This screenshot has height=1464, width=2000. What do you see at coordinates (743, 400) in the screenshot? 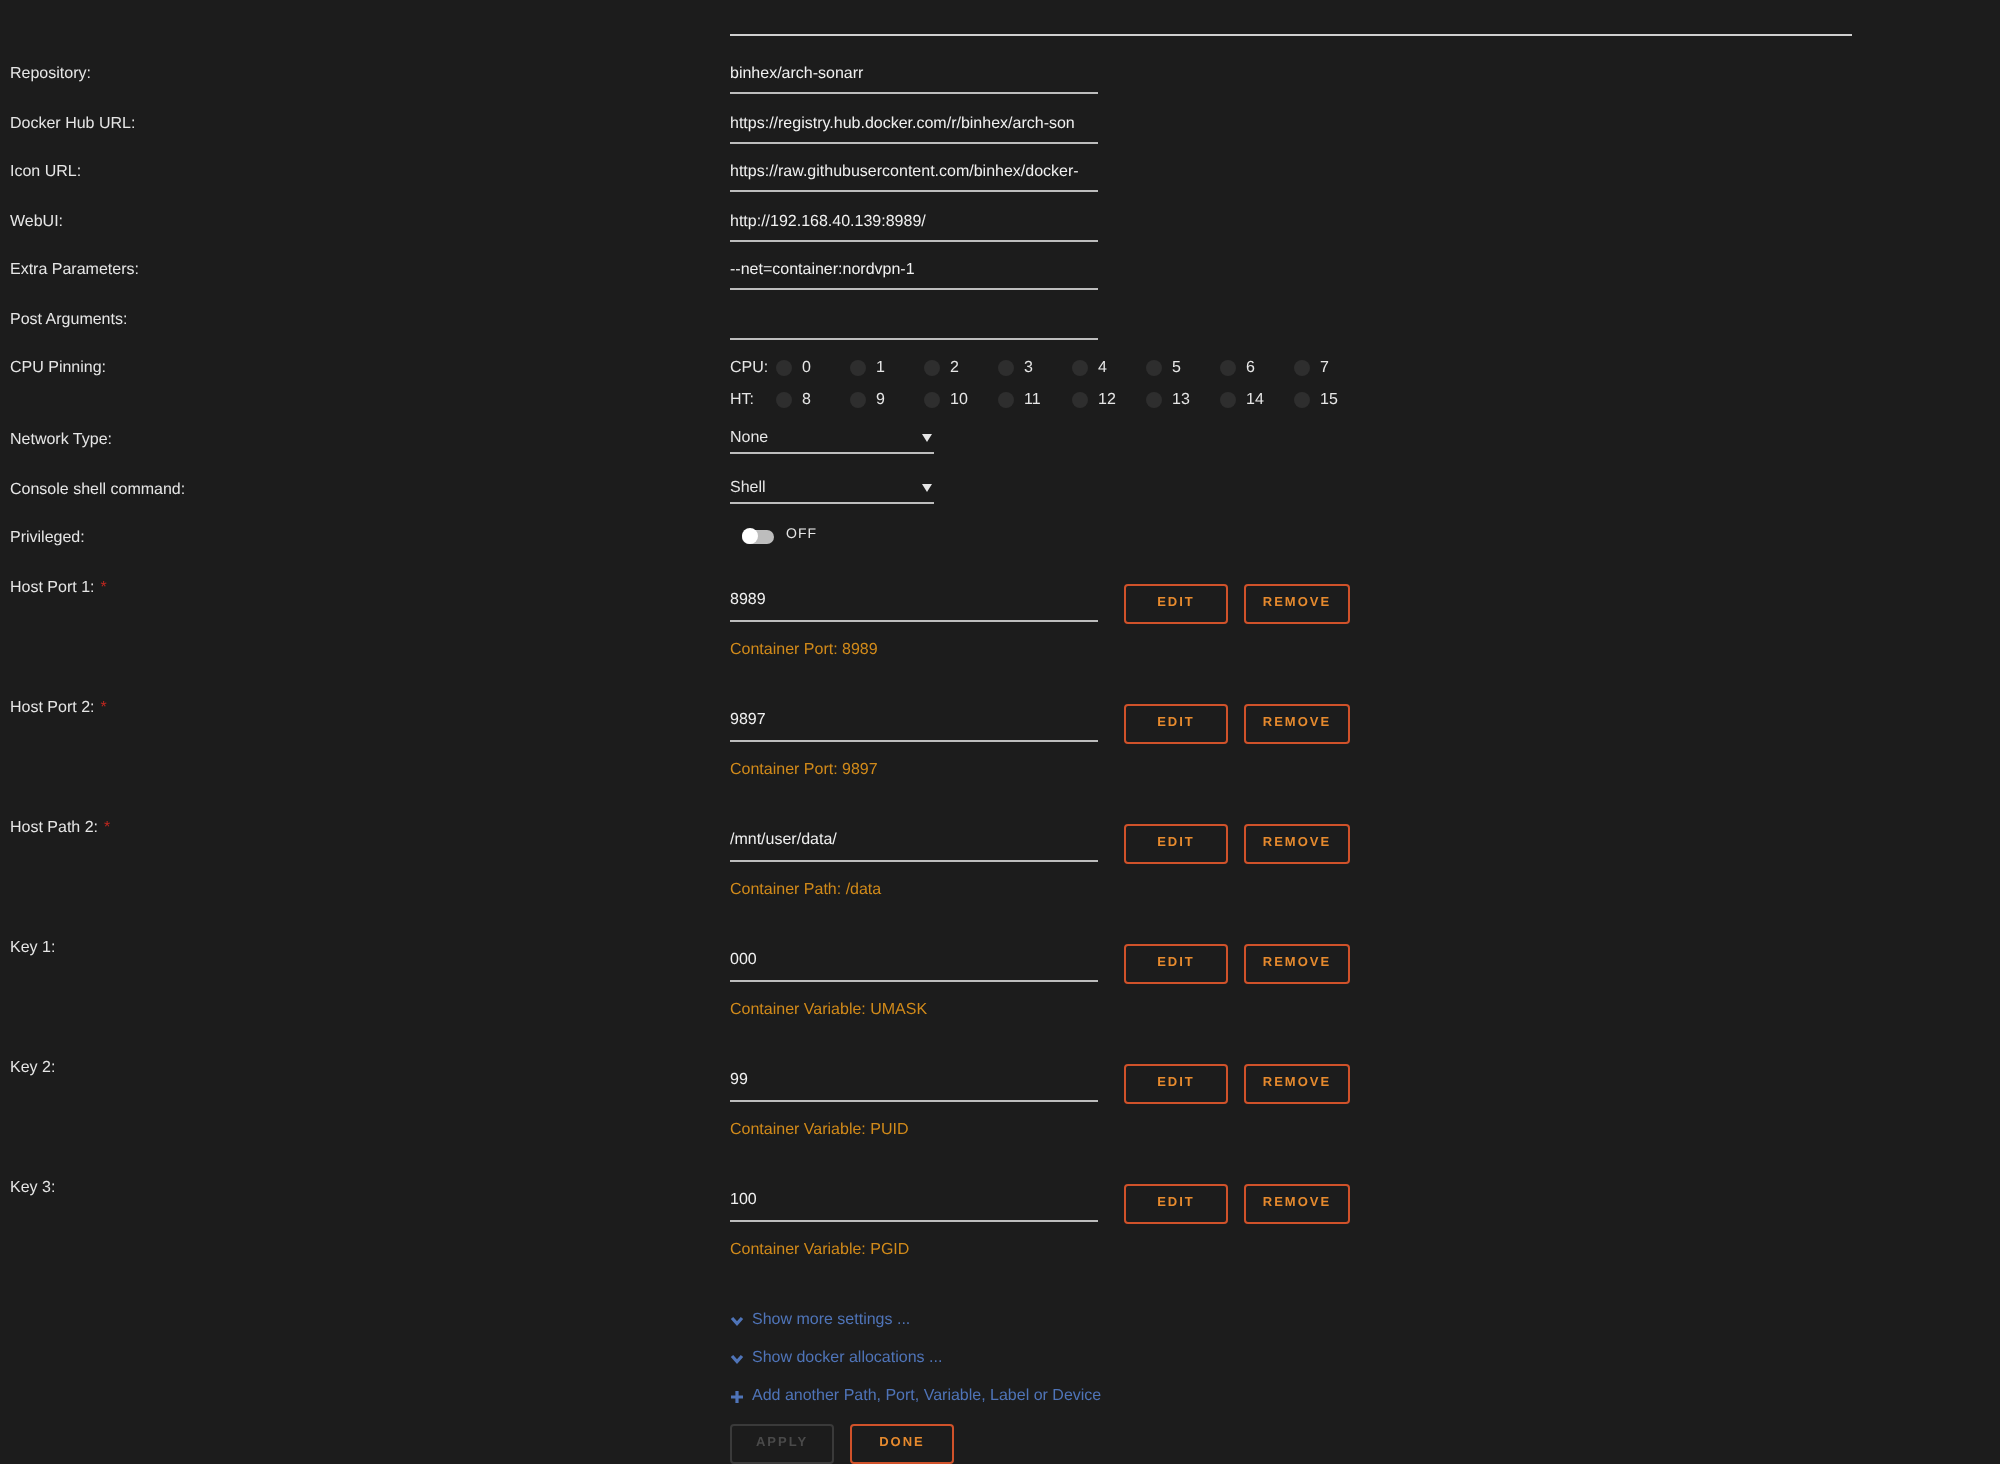
I see `cpu-row-label: HT:` at bounding box center [743, 400].